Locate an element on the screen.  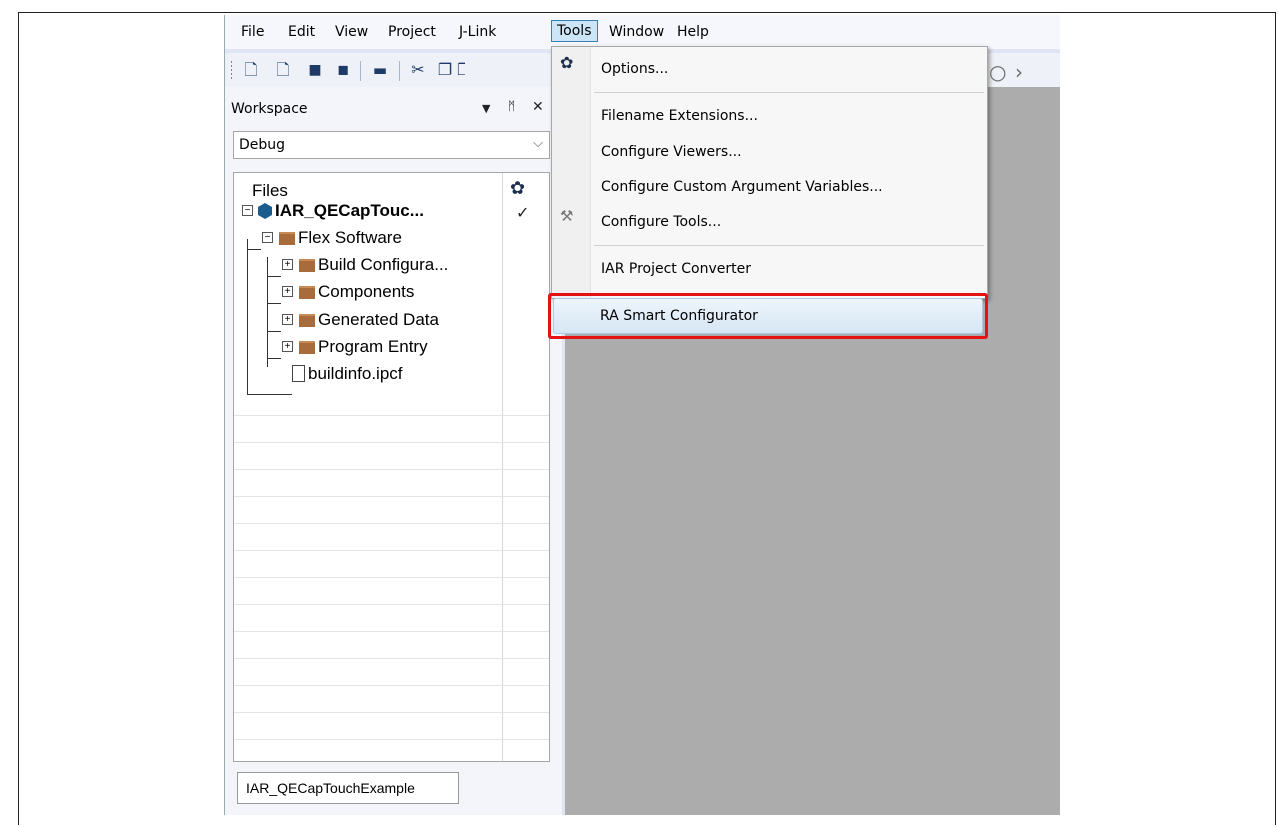
menu-jlink: J-Link is located at coordinates (477, 32).